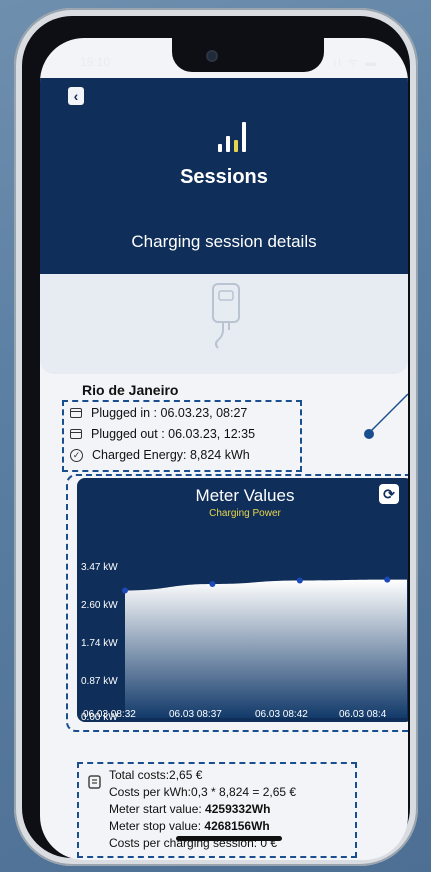  Describe the element at coordinates (355, 63) in the screenshot. I see `status-icons: ıl ᯤ ▬` at that location.